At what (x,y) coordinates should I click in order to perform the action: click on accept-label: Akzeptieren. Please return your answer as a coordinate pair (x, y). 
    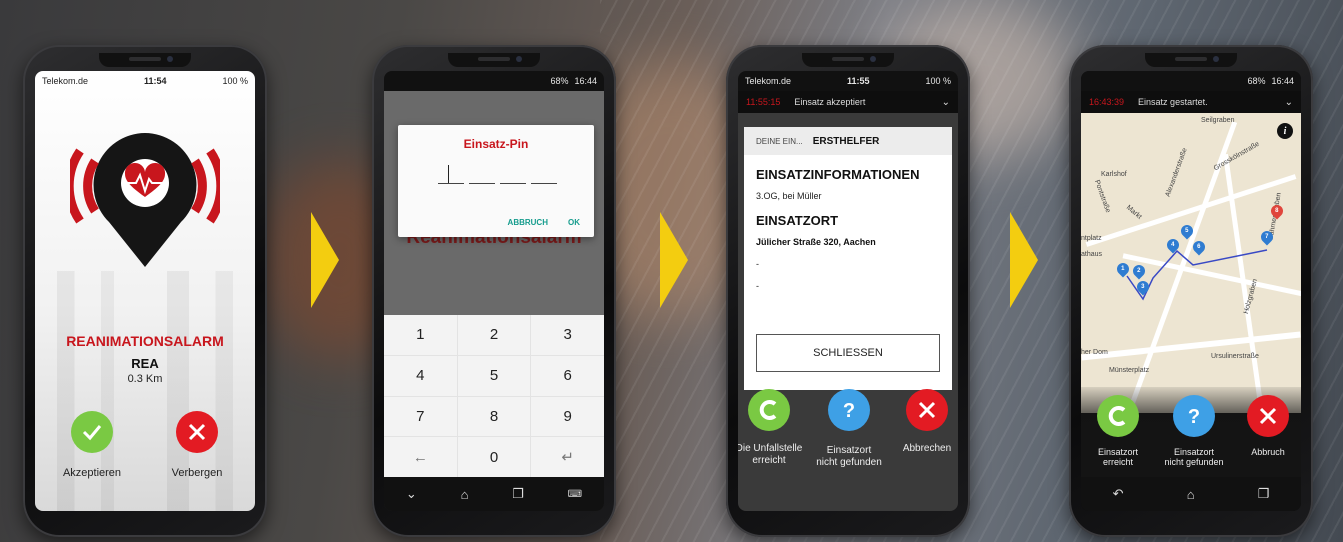
    Looking at the image, I should click on (92, 473).